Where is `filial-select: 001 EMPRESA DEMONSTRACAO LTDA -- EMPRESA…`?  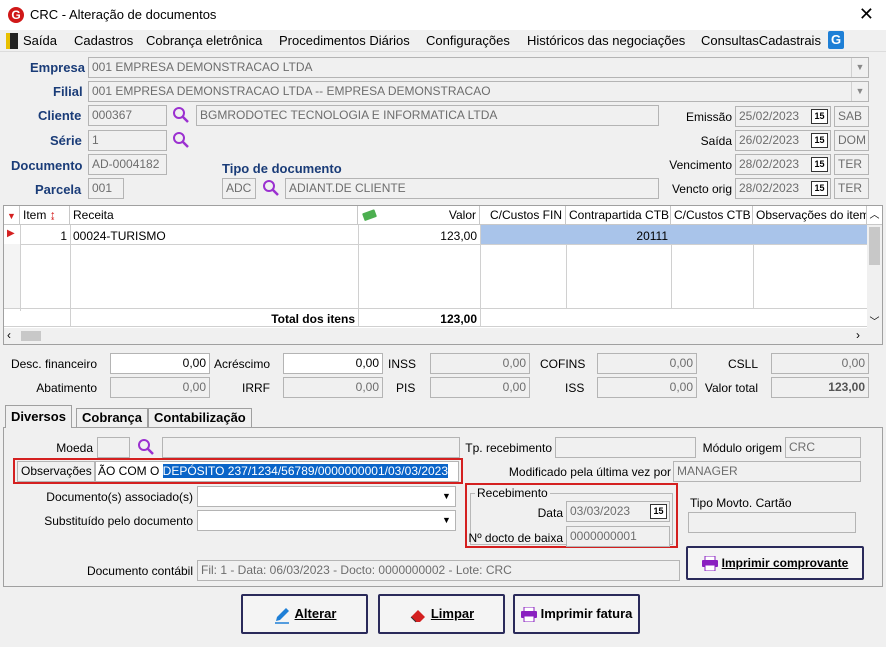
filial-select: 001 EMPRESA DEMONSTRACAO LTDA -- EMPRESA… is located at coordinates (478, 91).